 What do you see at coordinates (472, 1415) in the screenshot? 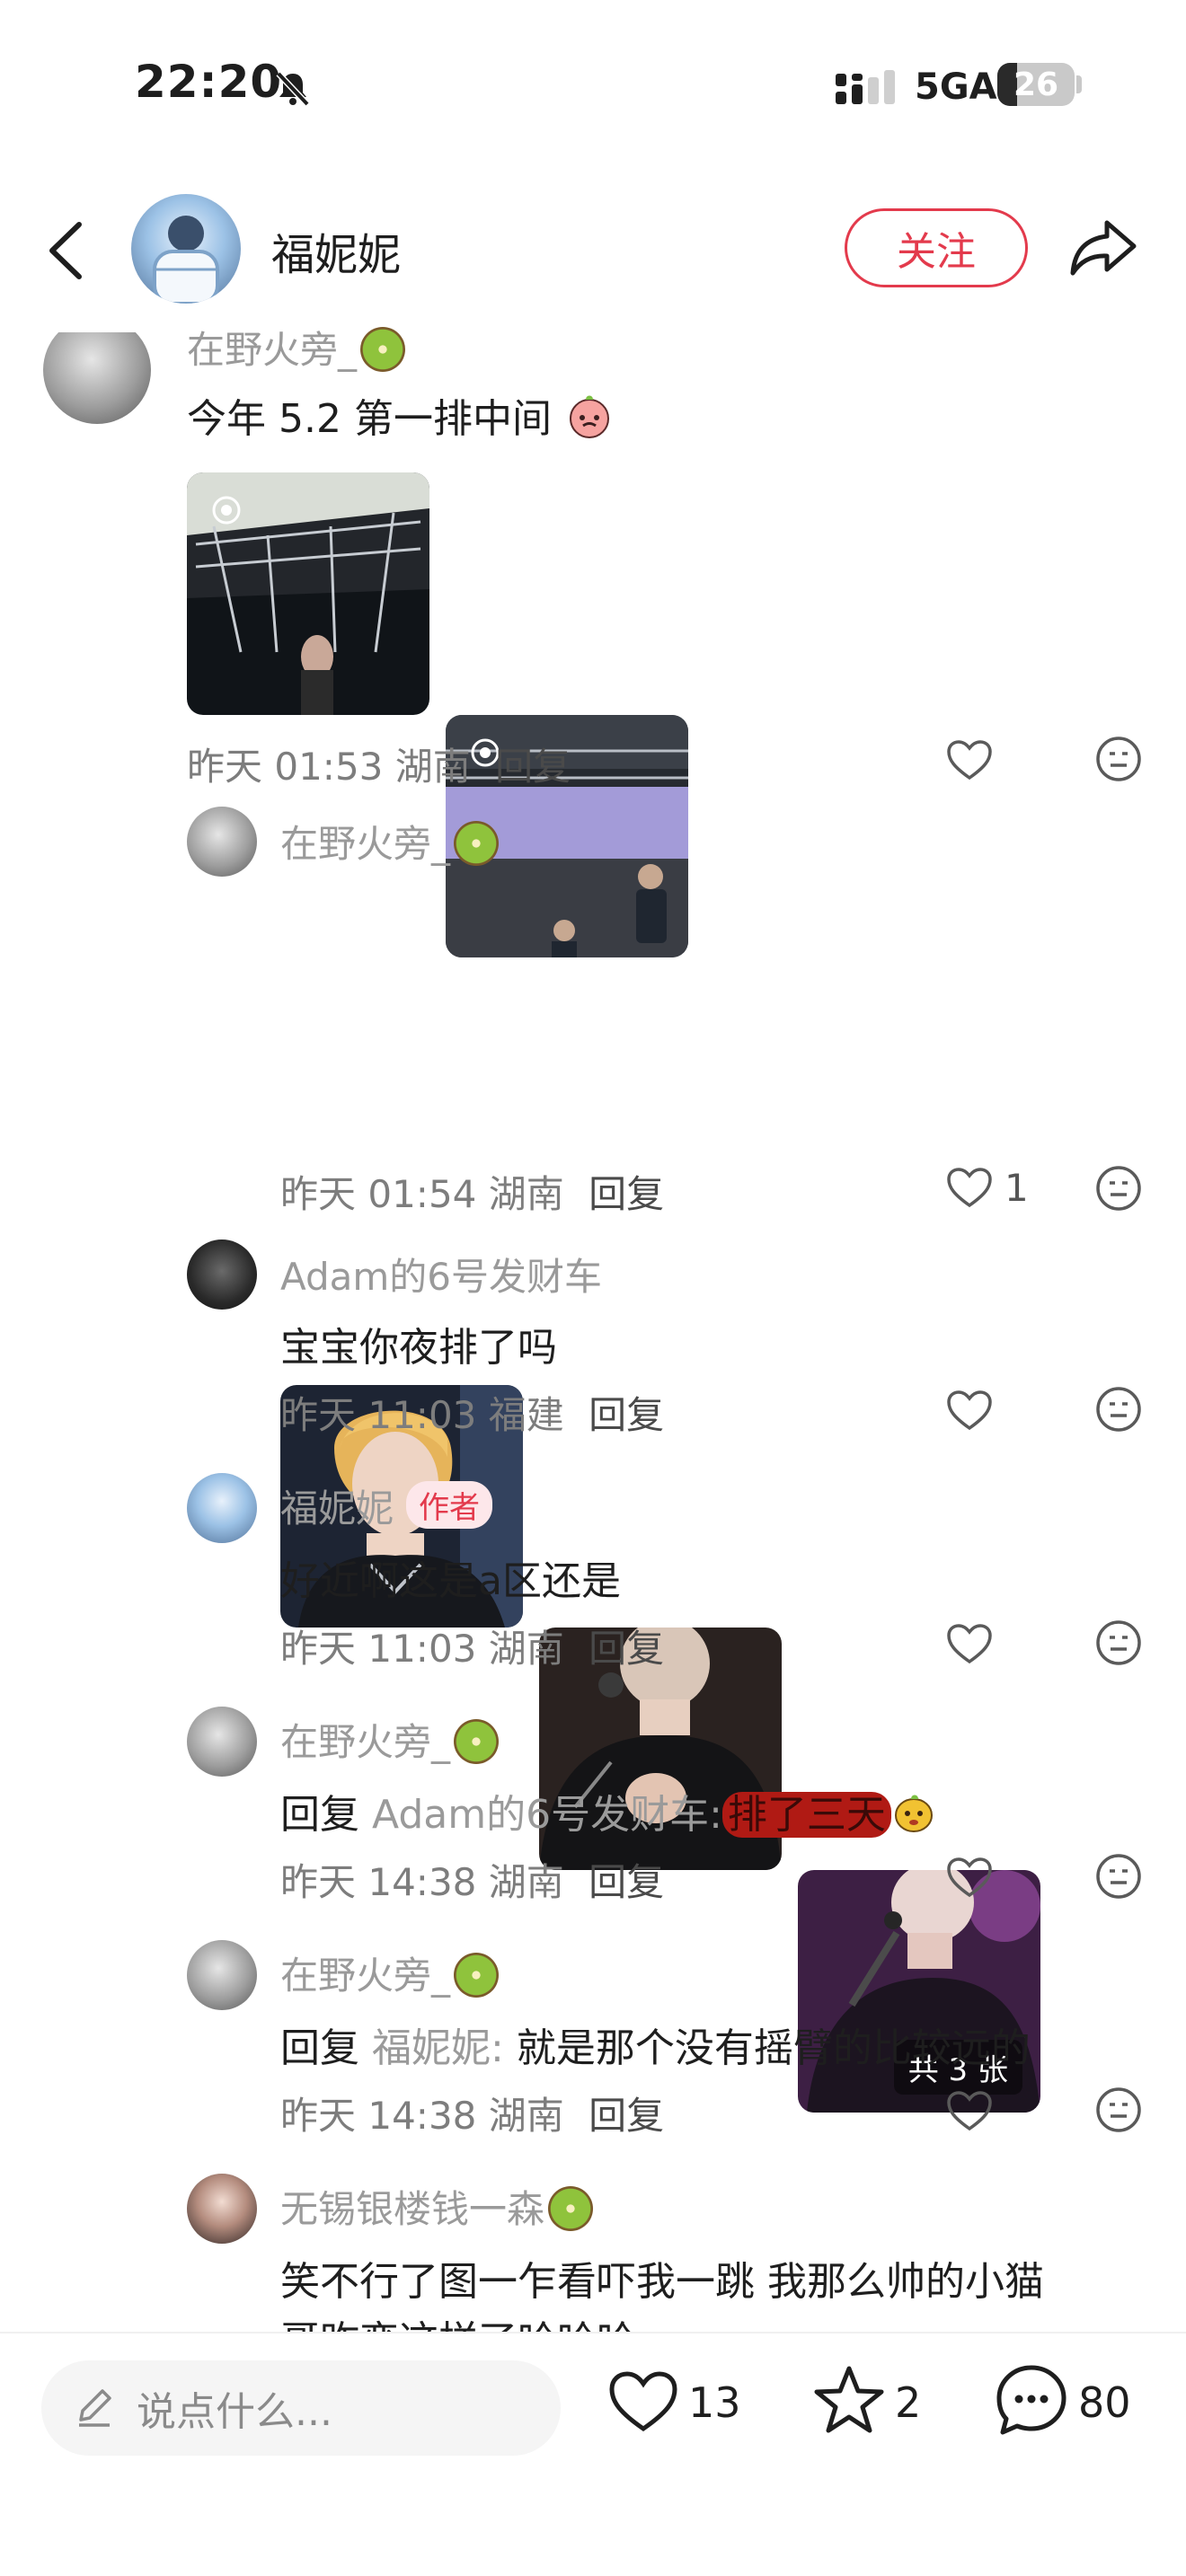
I see `comment-meta: 昨天 11:03 福建 回复` at bounding box center [472, 1415].